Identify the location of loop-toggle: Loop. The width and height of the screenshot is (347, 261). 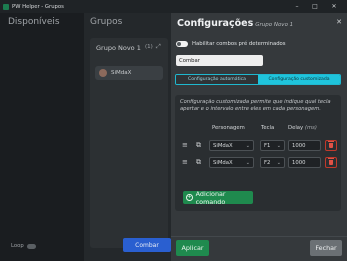
(23, 246).